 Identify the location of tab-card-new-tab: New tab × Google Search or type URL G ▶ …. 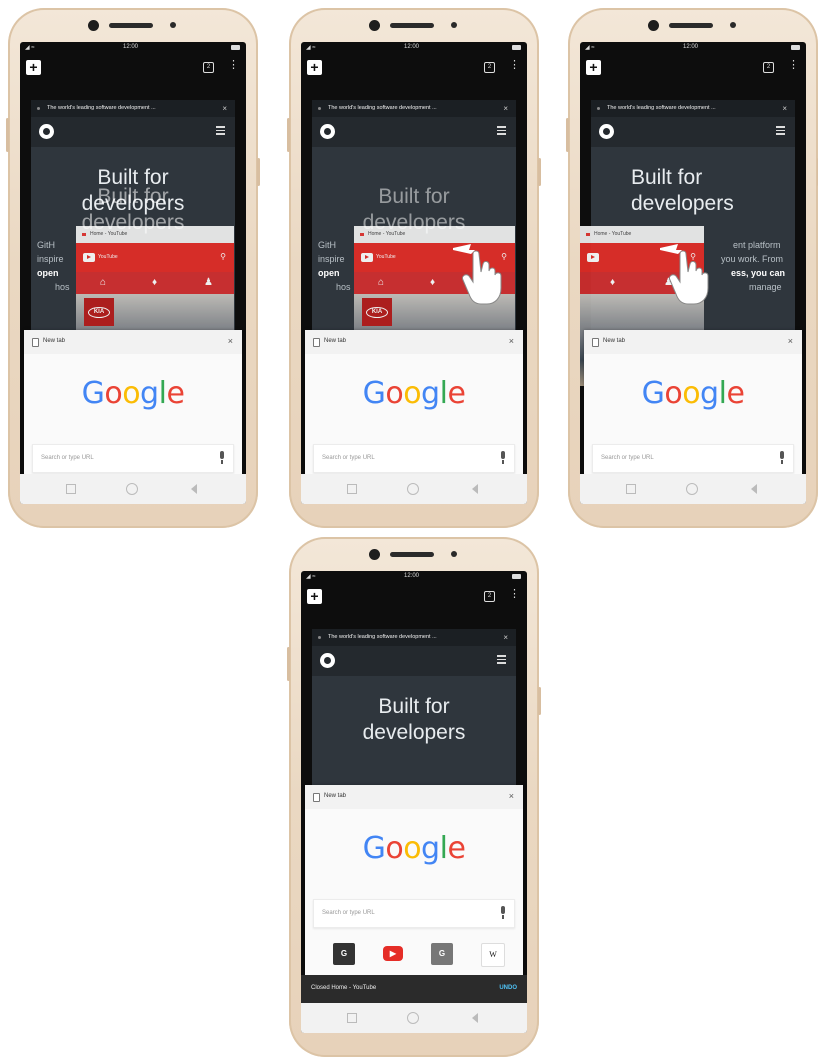
(414, 880).